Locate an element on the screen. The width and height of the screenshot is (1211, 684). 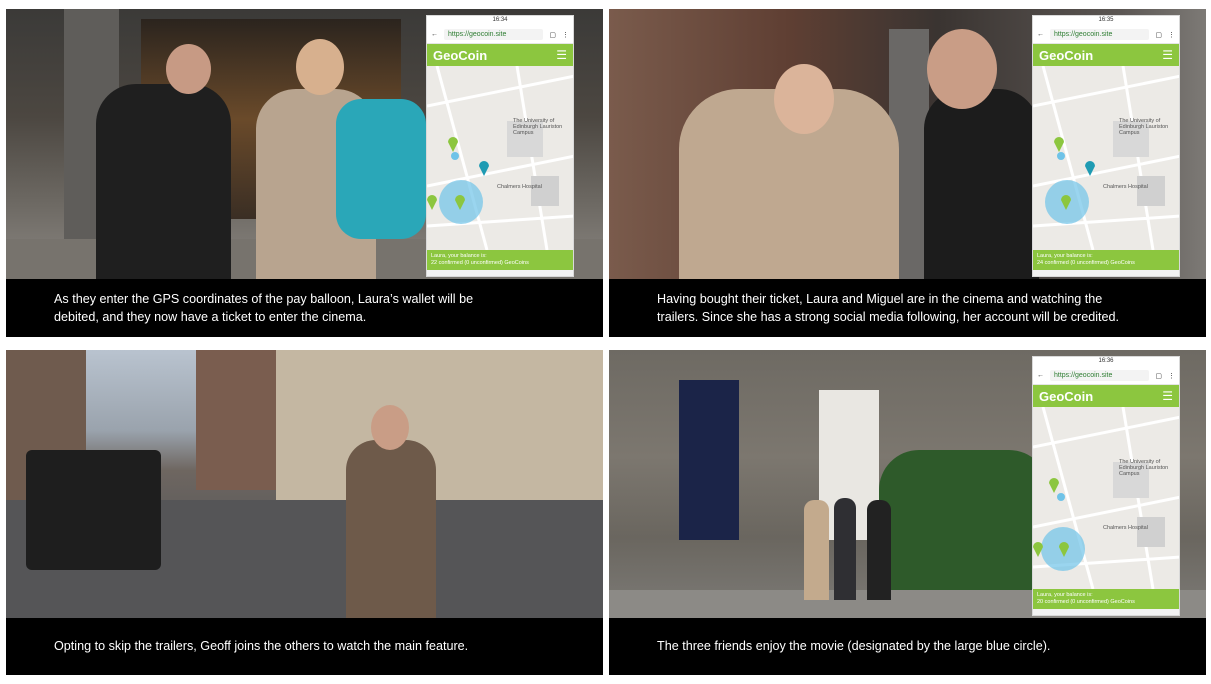
status-time: 16:36 is located at coordinates (1106, 361).